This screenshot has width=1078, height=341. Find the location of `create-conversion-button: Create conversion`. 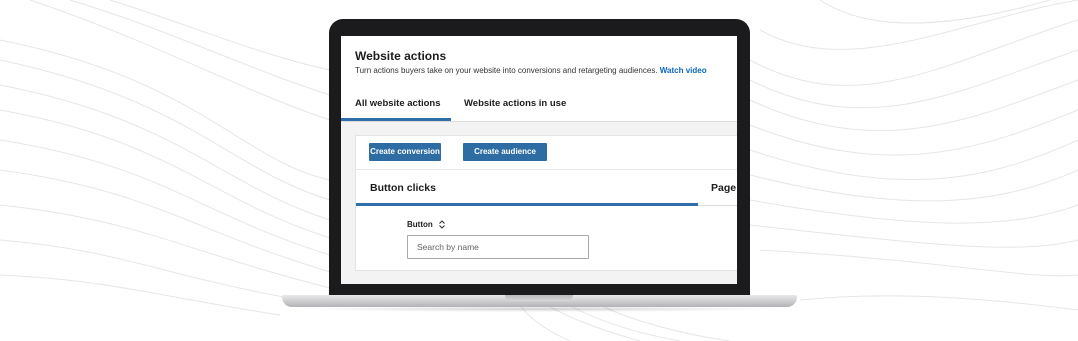

create-conversion-button: Create conversion is located at coordinates (405, 152).